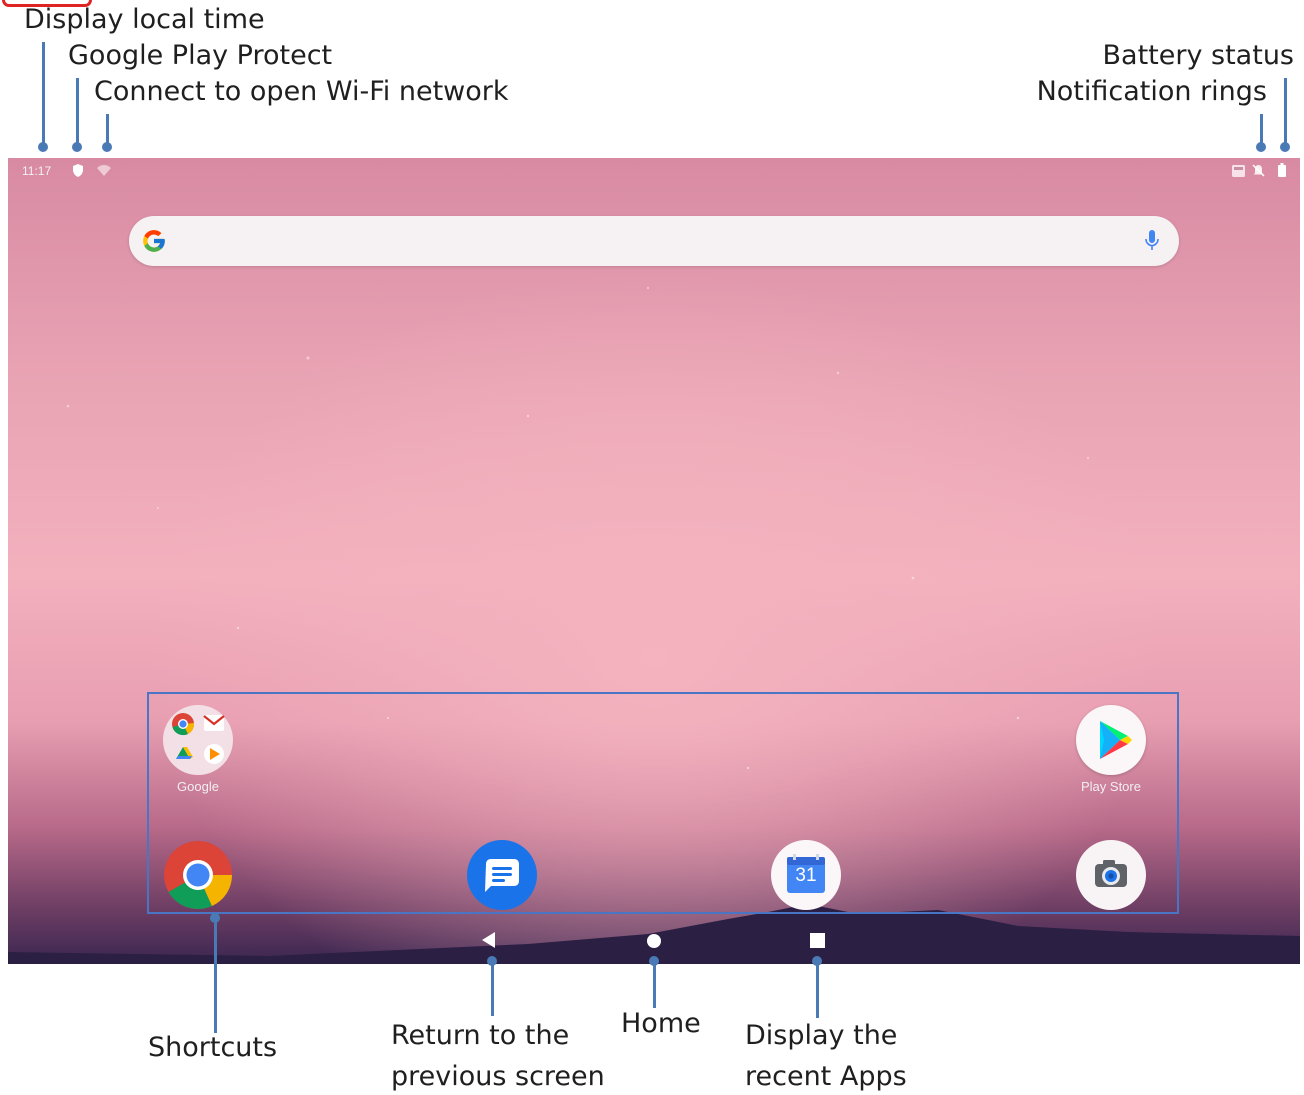  I want to click on recents-icon, so click(817, 940).